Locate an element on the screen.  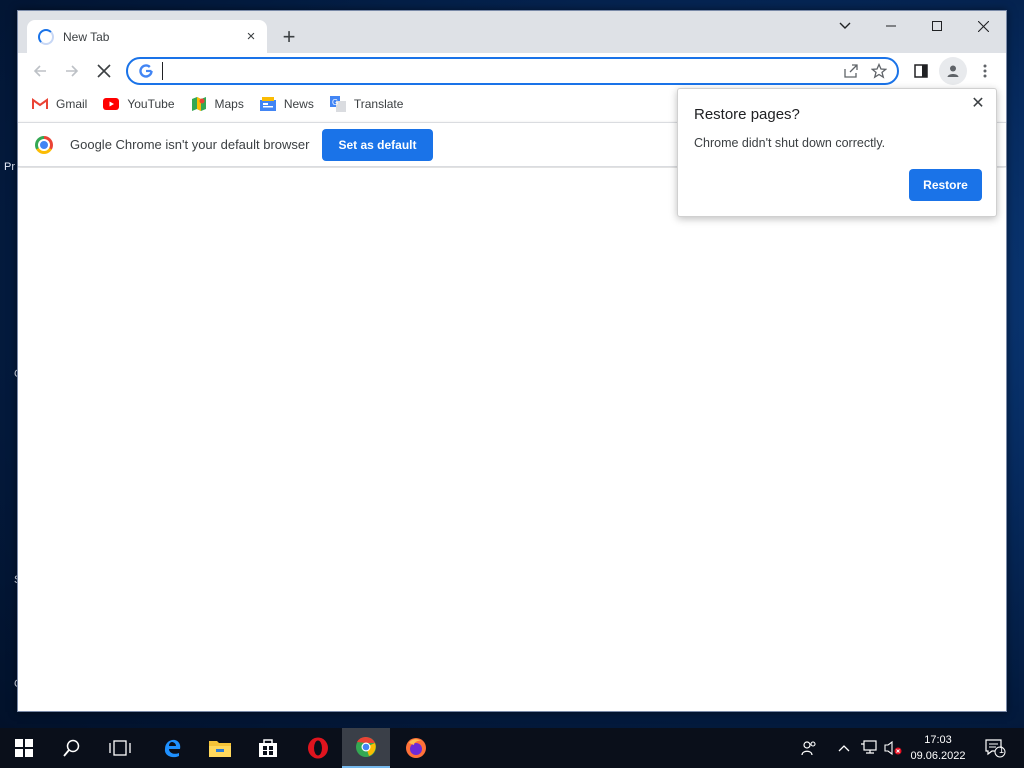
network-button is located at coordinates (869, 748).